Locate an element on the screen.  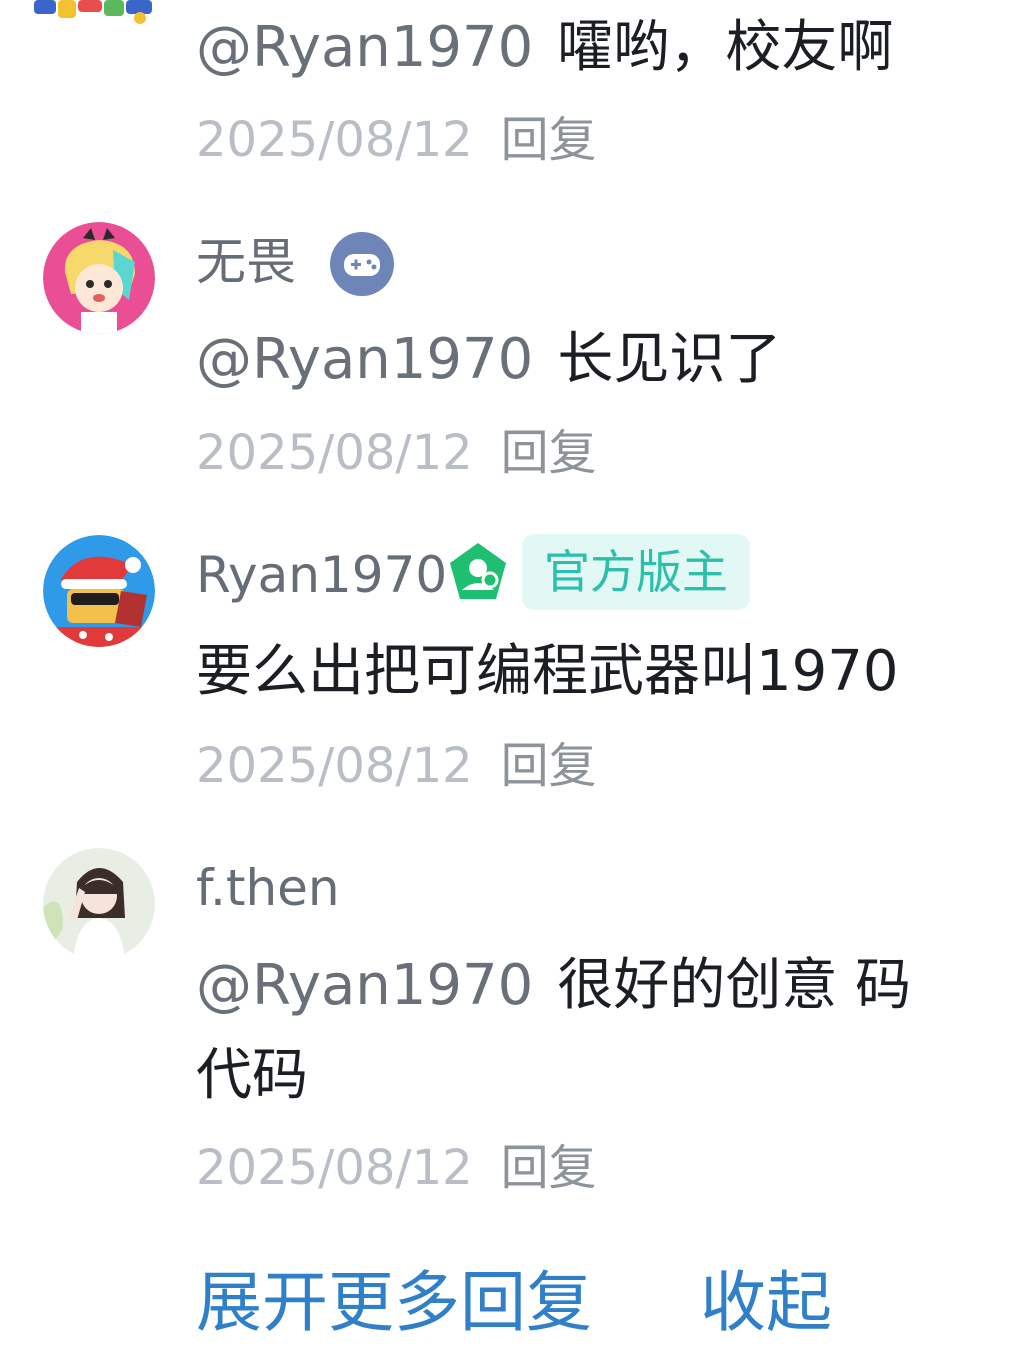
reply-text: @Ryan1970 嚯哟，校友啊 is located at coordinates (544, 48).